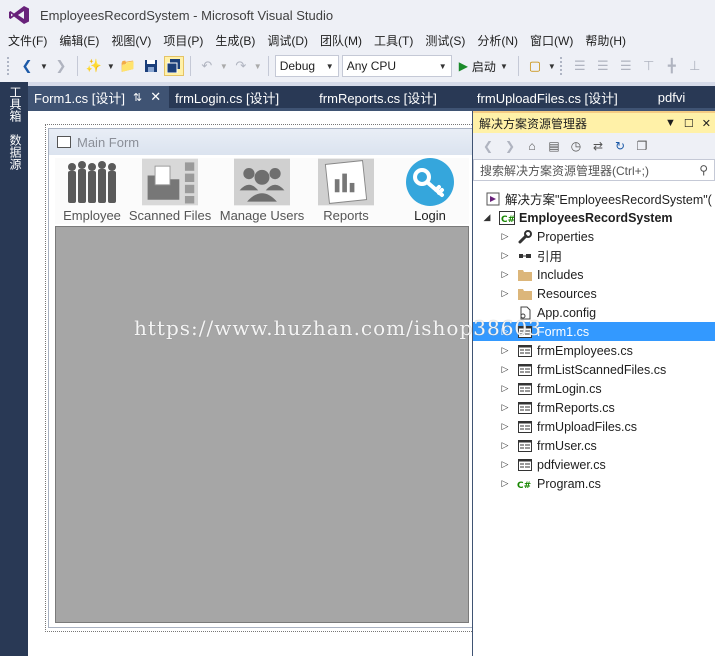 Image resolution: width=715 pixels, height=656 pixels. I want to click on redo-icon: ↷, so click(241, 66).